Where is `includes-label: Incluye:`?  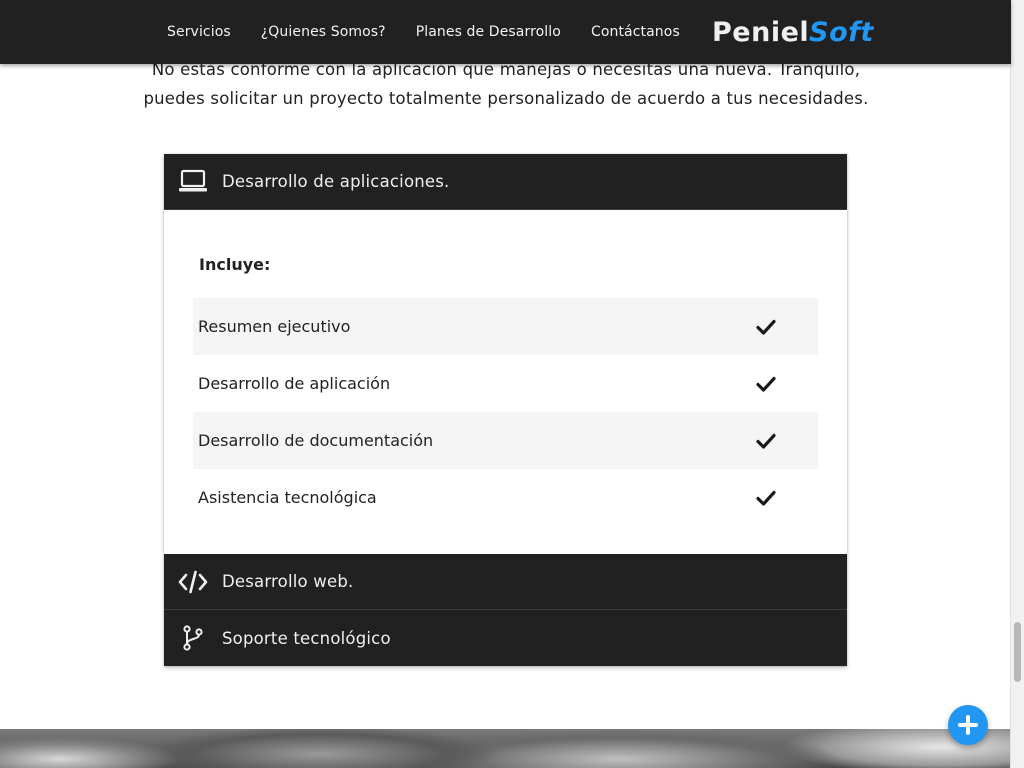 includes-label: Incluye: is located at coordinates (235, 264).